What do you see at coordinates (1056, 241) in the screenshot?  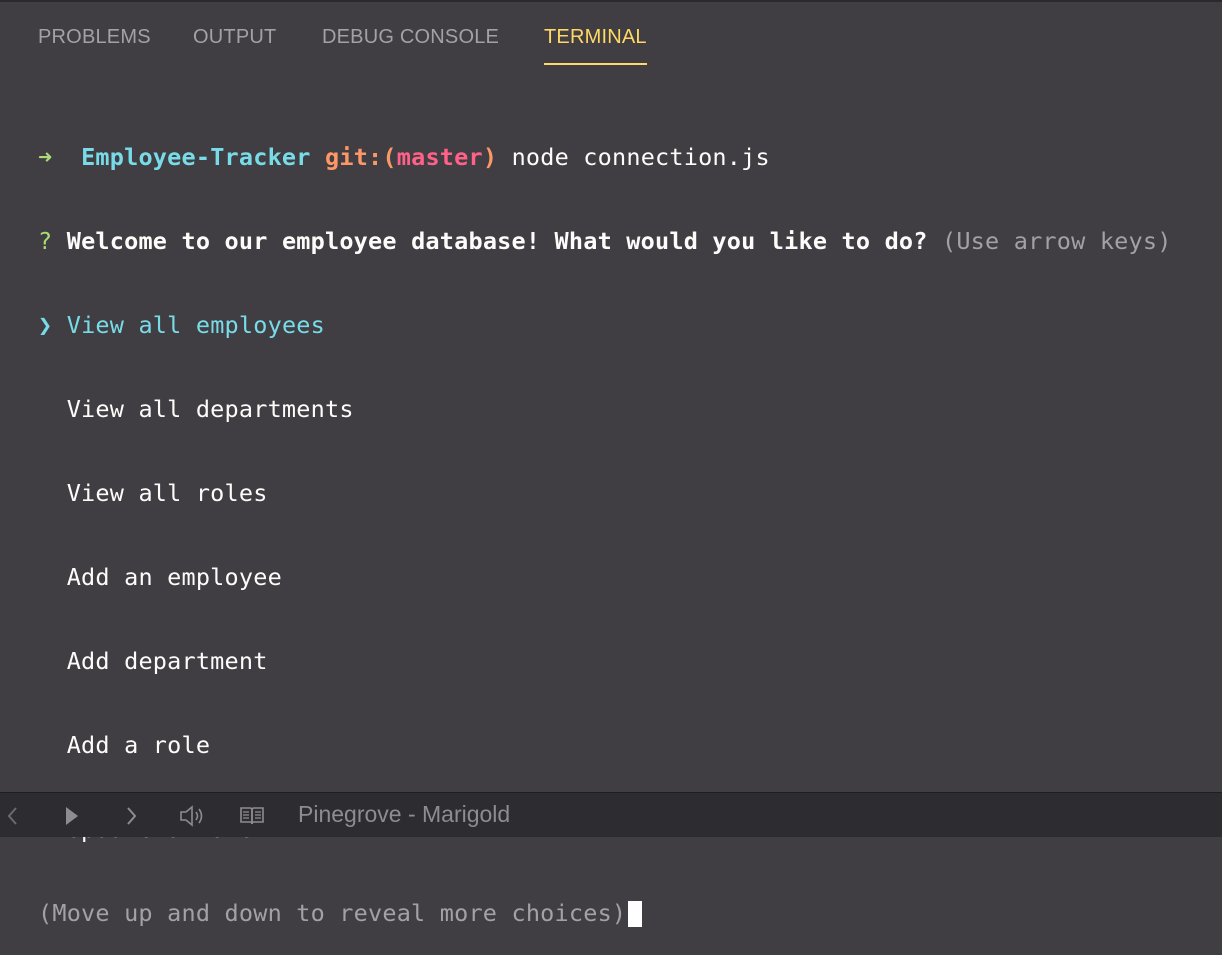 I see `question-hint: (Use arrow keys)` at bounding box center [1056, 241].